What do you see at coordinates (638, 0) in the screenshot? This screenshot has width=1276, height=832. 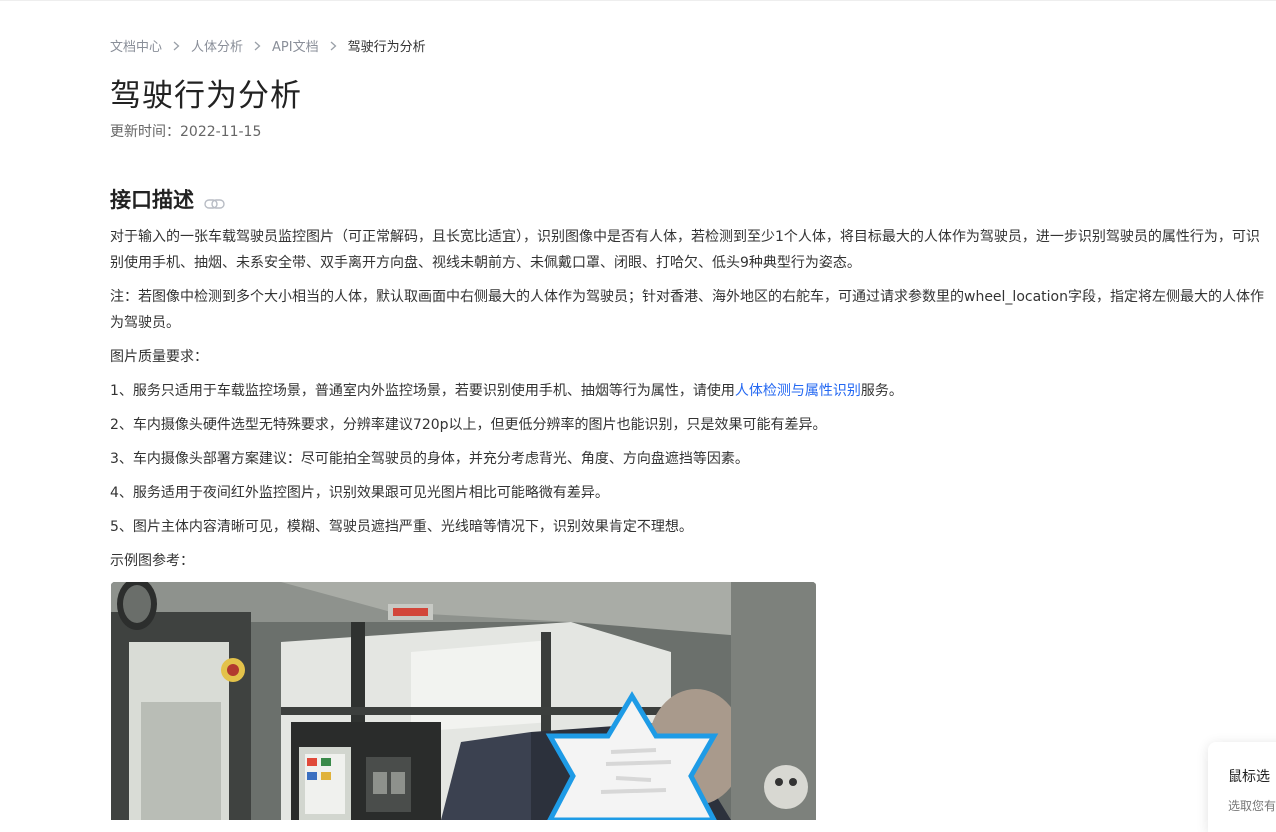 I see `top-divider` at bounding box center [638, 0].